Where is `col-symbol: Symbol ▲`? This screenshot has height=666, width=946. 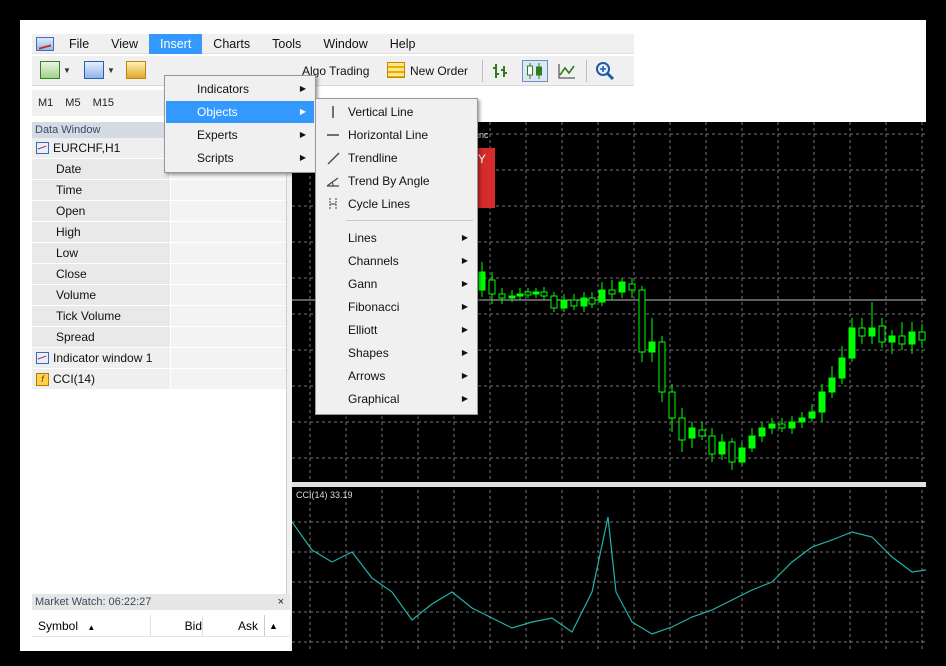 col-symbol: Symbol ▲ is located at coordinates (91, 625).